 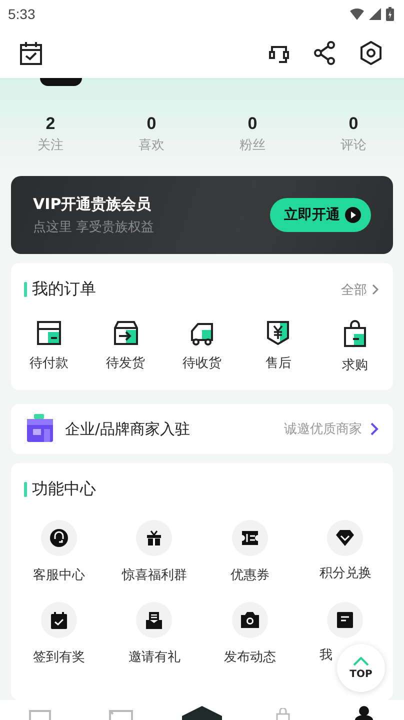 What do you see at coordinates (278, 363) in the screenshot?
I see `order-label: 售后` at bounding box center [278, 363].